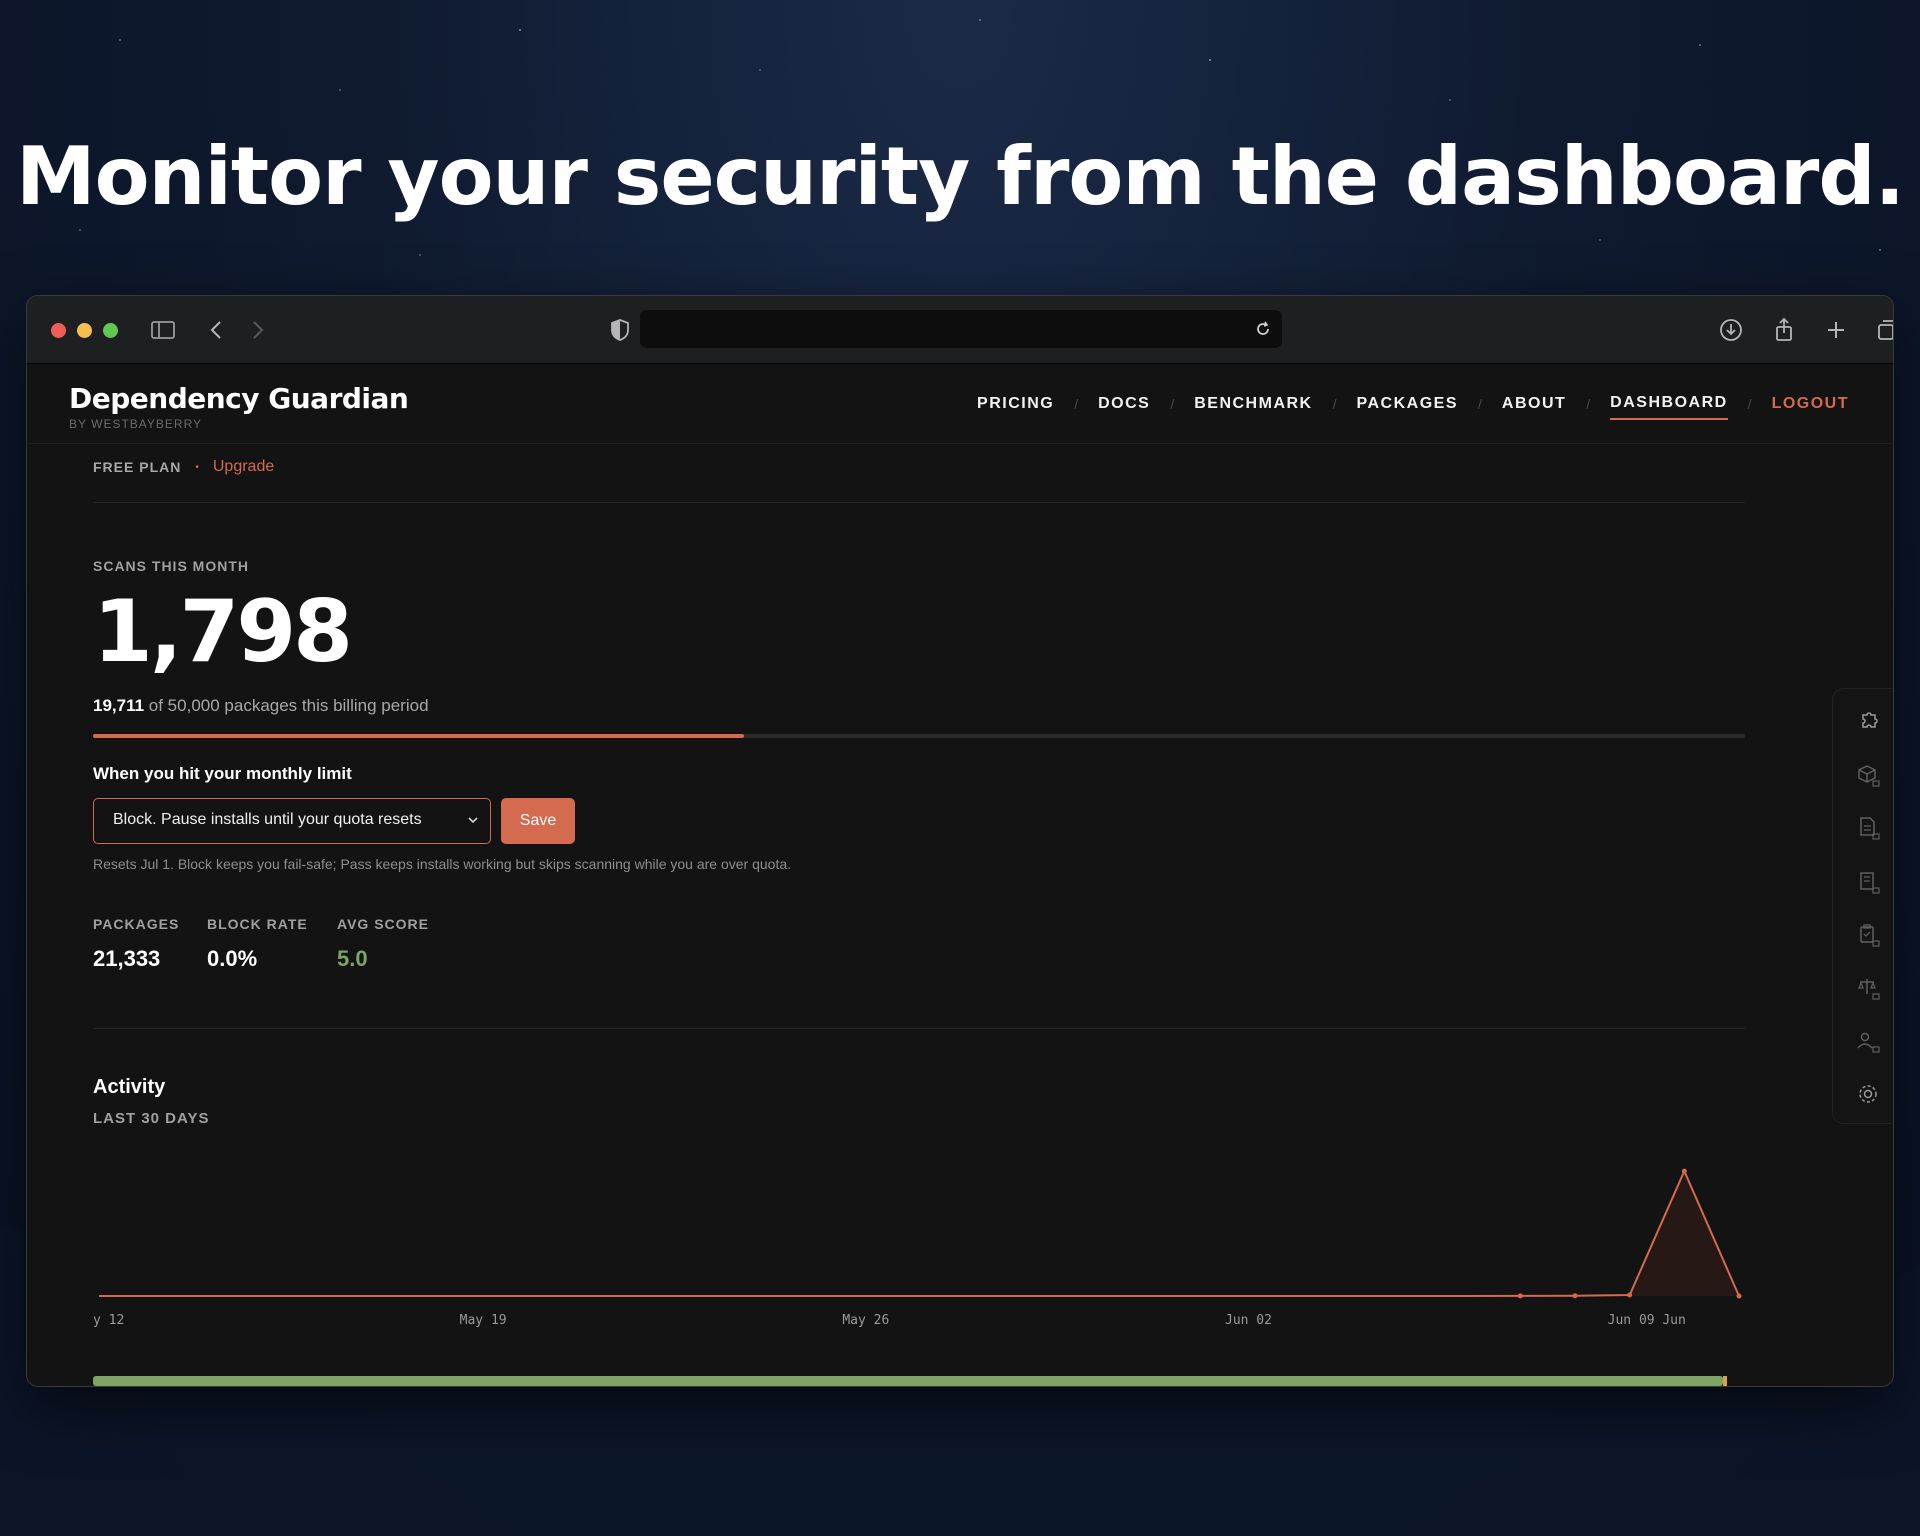 The height and width of the screenshot is (1536, 1920). What do you see at coordinates (129, 1087) in the screenshot?
I see `activity-title: Activity` at bounding box center [129, 1087].